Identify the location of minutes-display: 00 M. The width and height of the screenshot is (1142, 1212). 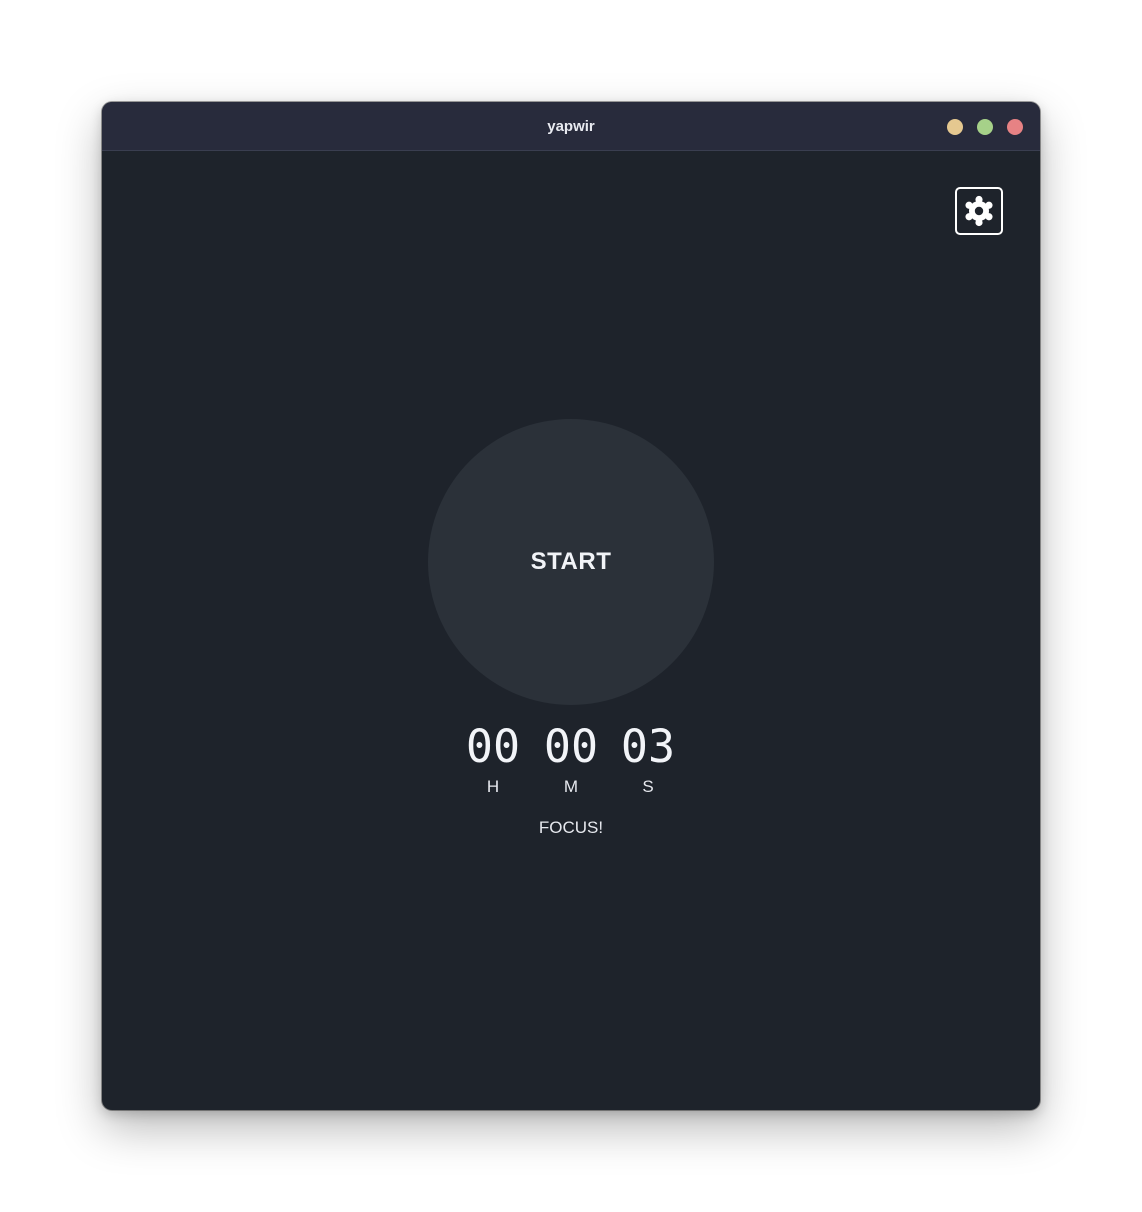
(571, 759).